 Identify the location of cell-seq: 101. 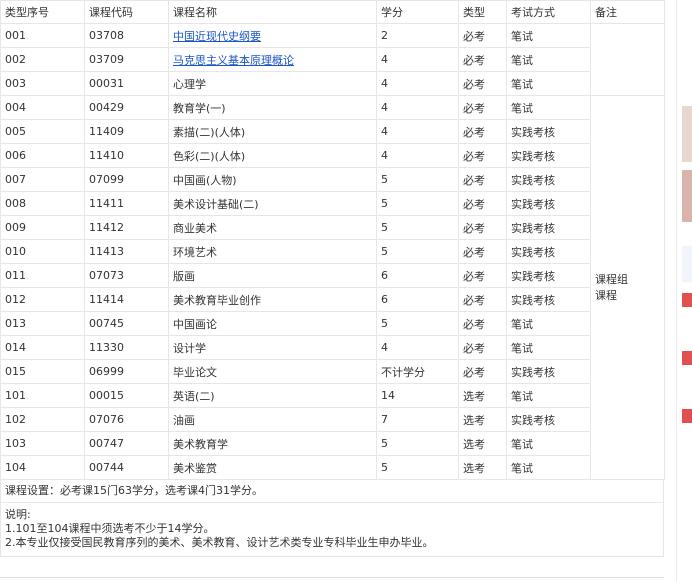
(42, 395).